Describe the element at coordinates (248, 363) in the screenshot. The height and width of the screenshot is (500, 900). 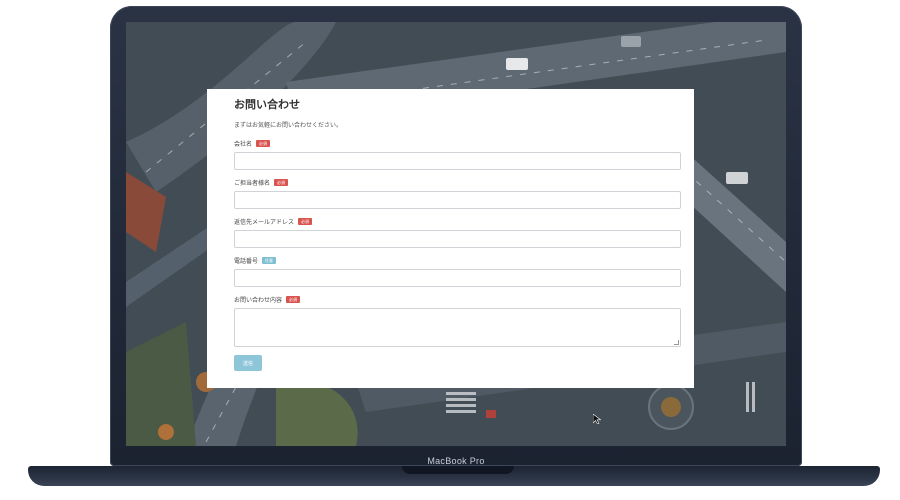
I see `submit-button: 送信` at that location.